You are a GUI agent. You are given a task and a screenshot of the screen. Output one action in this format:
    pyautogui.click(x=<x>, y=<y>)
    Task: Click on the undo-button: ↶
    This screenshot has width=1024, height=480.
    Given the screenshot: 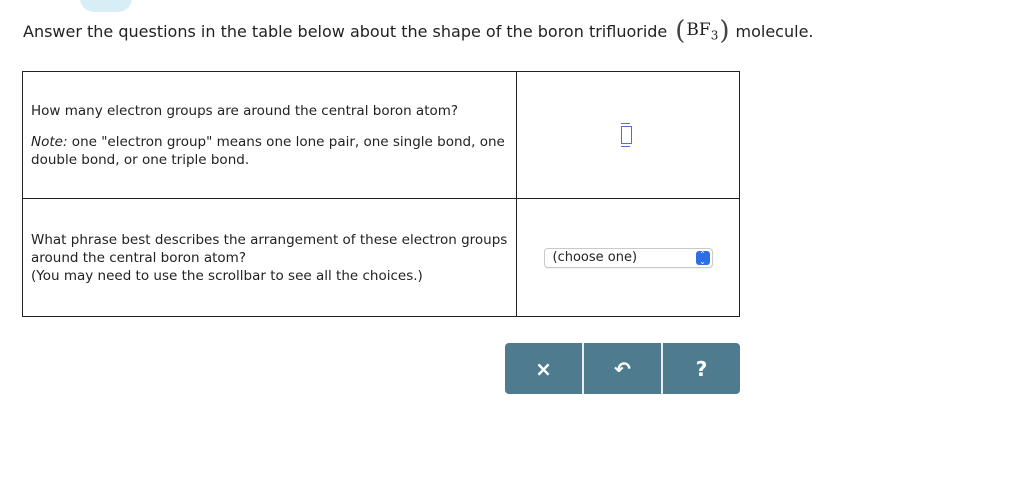 What is the action you would take?
    pyautogui.click(x=621, y=368)
    